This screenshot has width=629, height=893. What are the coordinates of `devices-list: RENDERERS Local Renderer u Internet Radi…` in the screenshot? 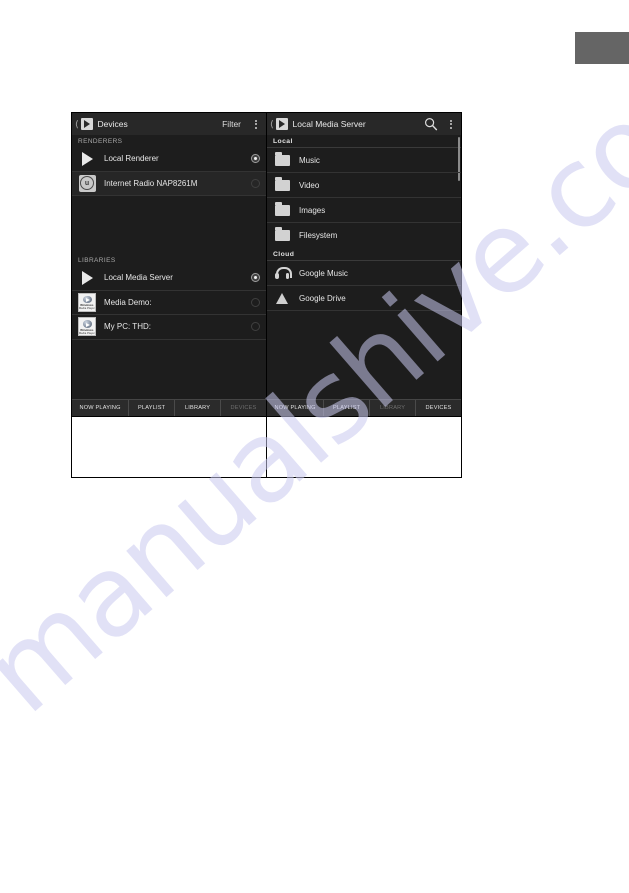 It's located at (169, 267).